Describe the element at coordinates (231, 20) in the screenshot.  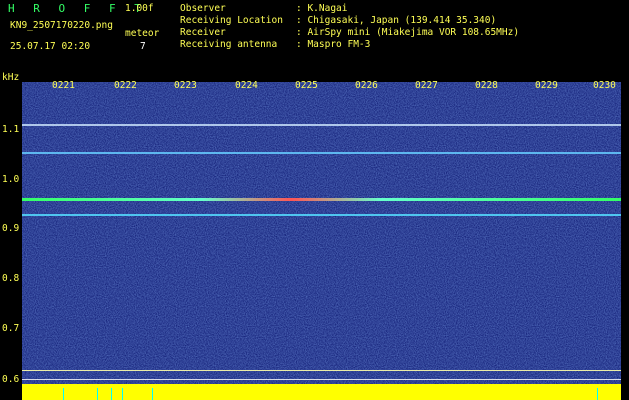
I see `info-key-location: Receiving Location` at that location.